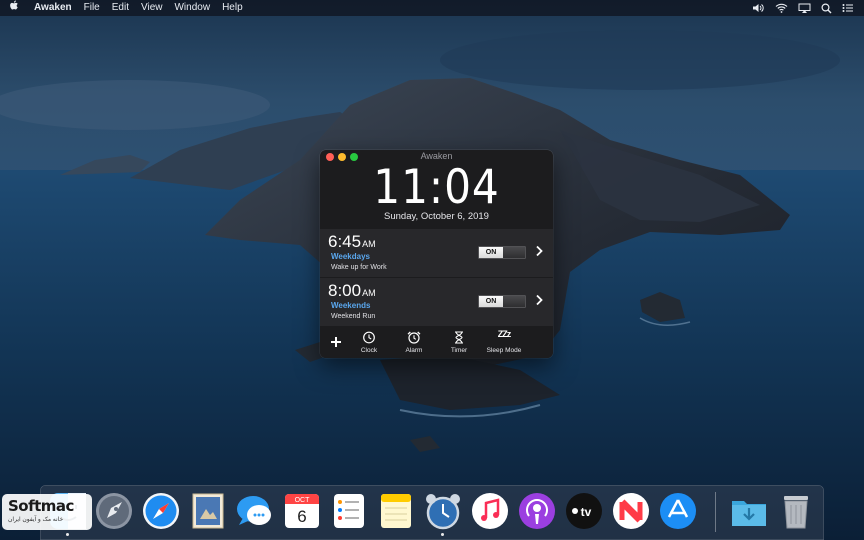  I want to click on sleep-zzz-icon: ZZz, so click(504, 334).